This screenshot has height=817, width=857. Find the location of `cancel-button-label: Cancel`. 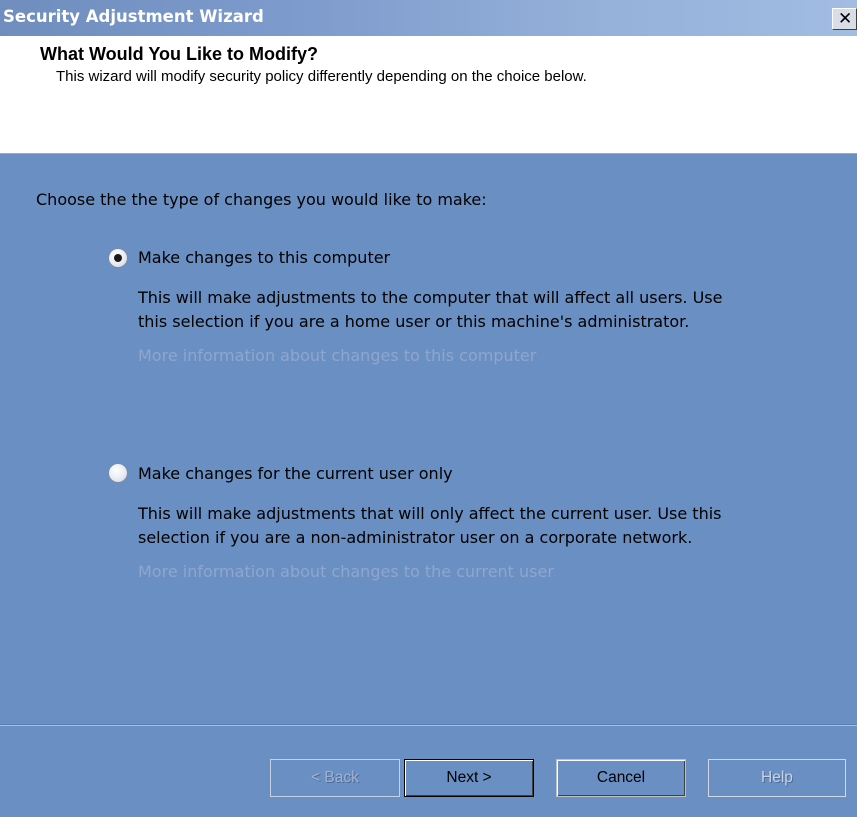

cancel-button-label: Cancel is located at coordinates (621, 777).